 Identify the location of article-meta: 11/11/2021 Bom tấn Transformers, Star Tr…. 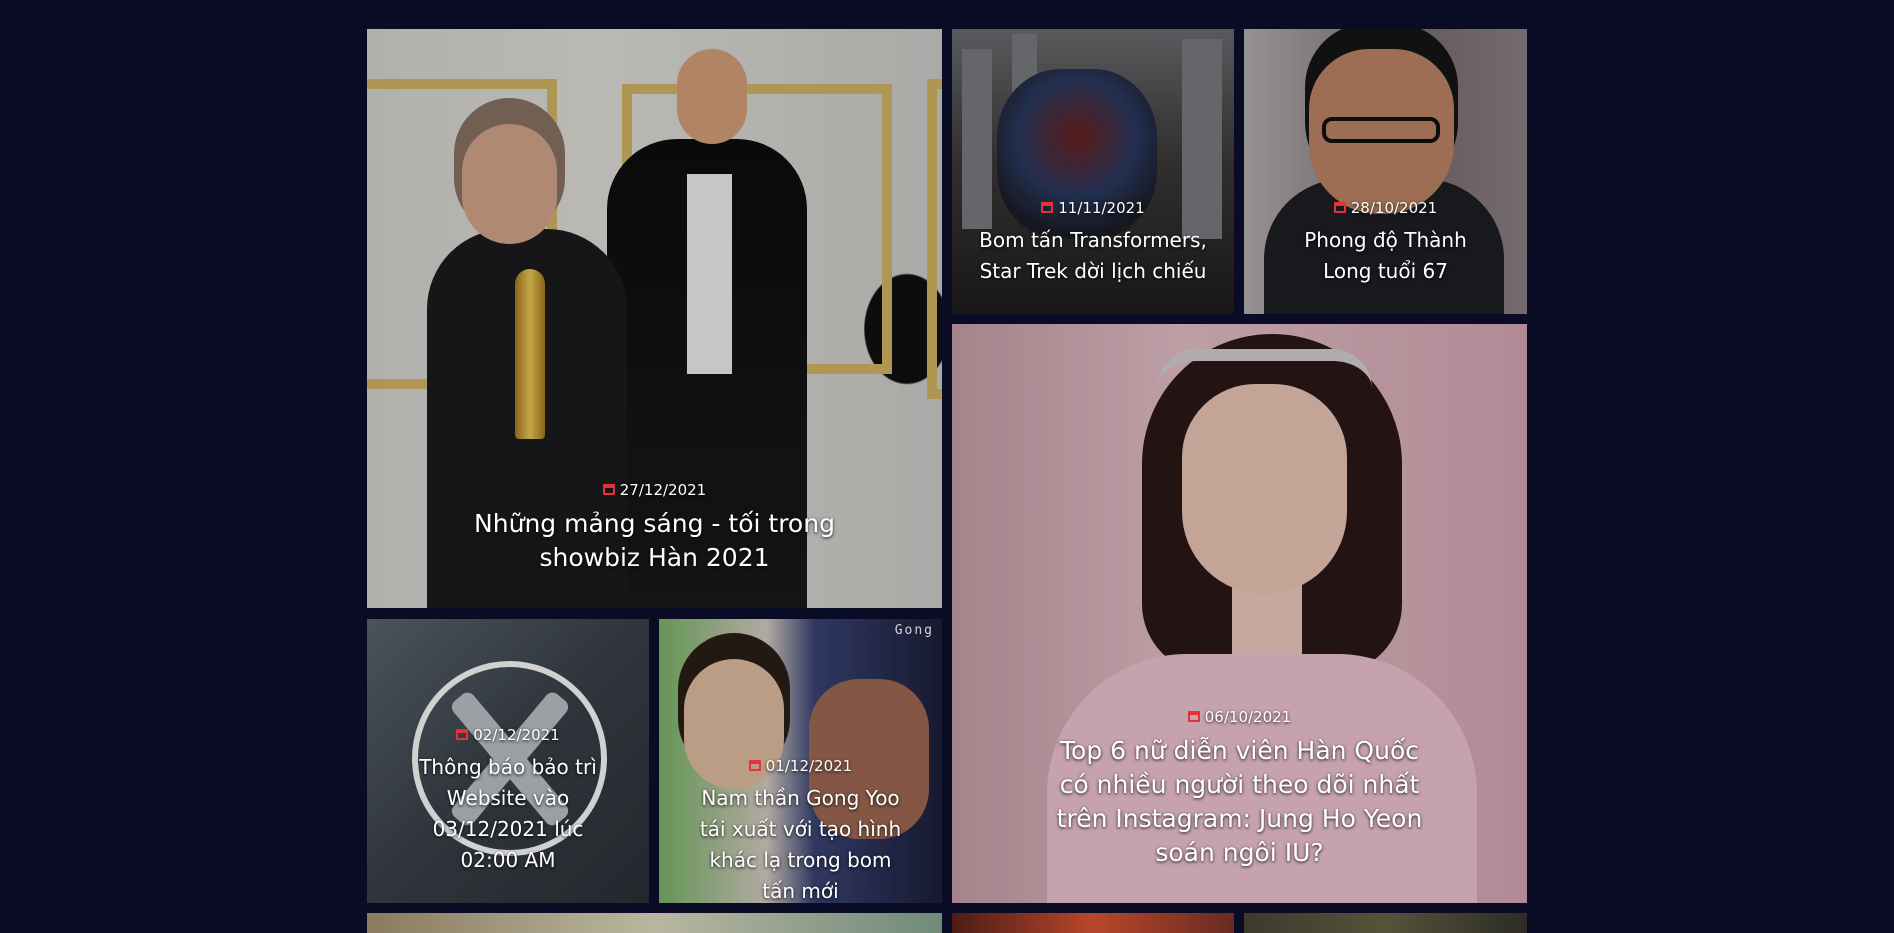
(1093, 242).